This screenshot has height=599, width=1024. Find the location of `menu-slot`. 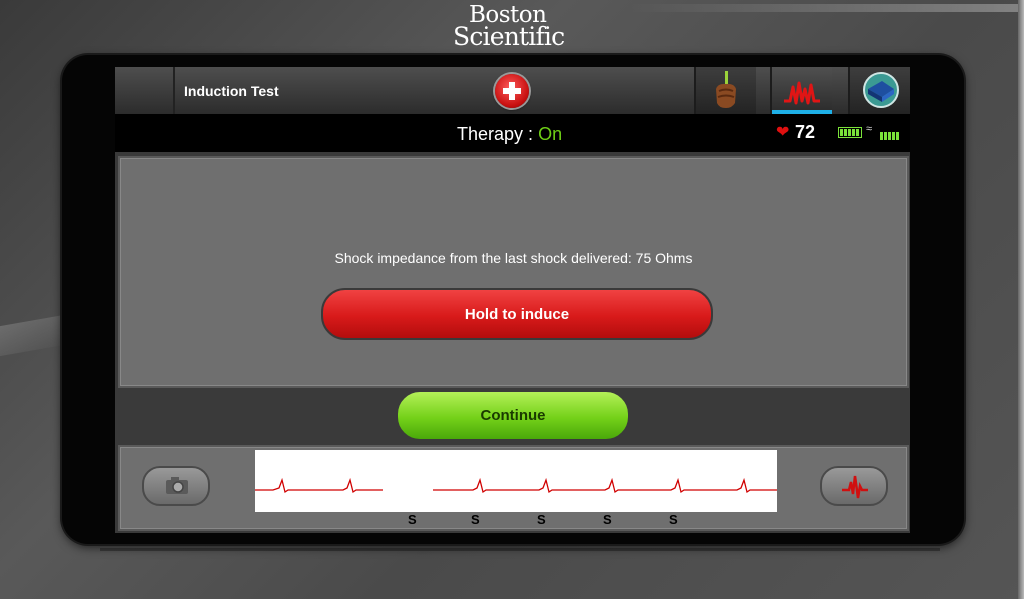

menu-slot is located at coordinates (145, 90).